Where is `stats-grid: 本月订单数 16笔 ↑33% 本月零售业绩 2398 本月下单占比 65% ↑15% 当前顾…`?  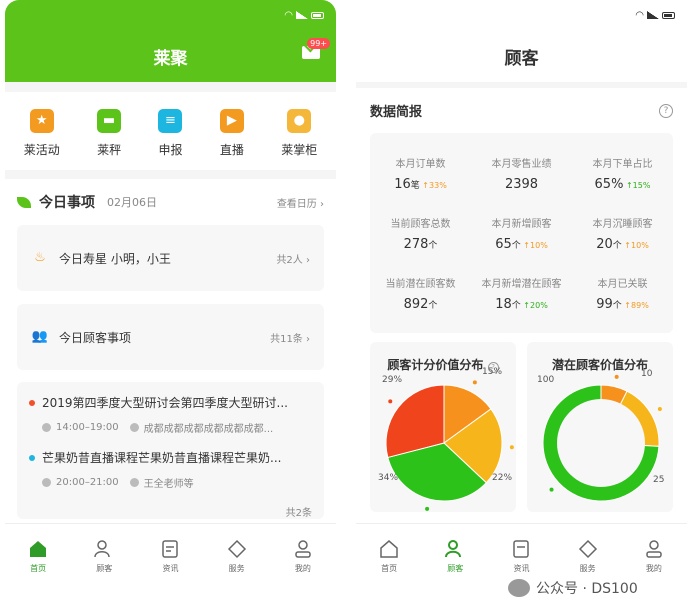
stats-grid: 本月订单数 16笔 ↑33% 本月零售业绩 2398 本月下单占比 65% ↑15% 当前顾… is located at coordinates (521, 233).